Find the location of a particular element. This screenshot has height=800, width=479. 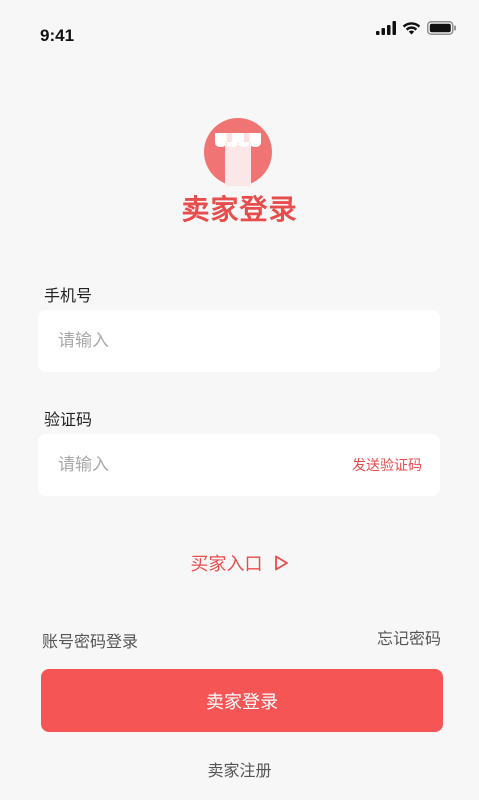

page-title: 卖家登录 is located at coordinates (239, 209).